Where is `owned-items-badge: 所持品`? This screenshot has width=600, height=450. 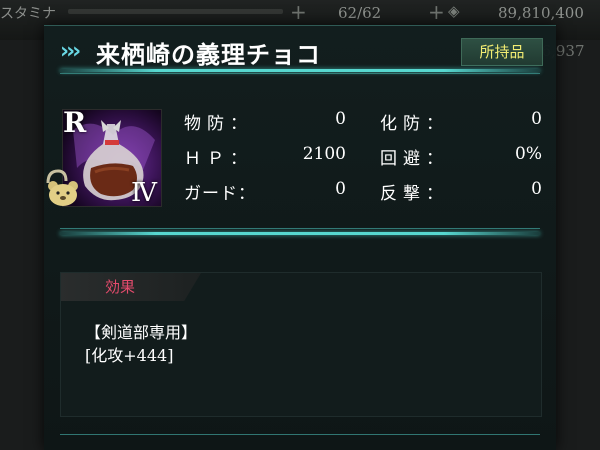
owned-items-badge: 所持品 is located at coordinates (502, 52).